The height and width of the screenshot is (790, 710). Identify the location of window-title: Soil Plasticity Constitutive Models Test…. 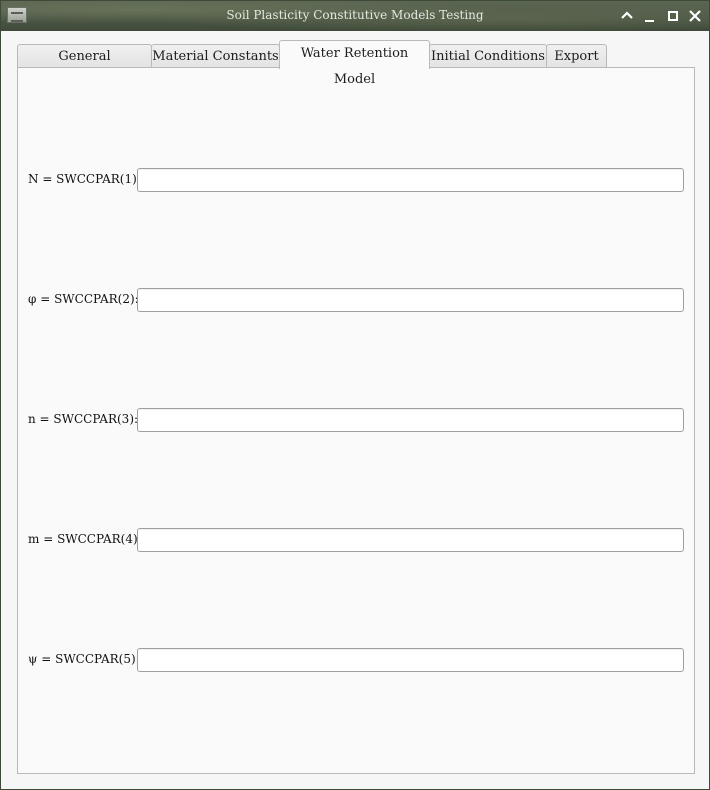
(355, 15).